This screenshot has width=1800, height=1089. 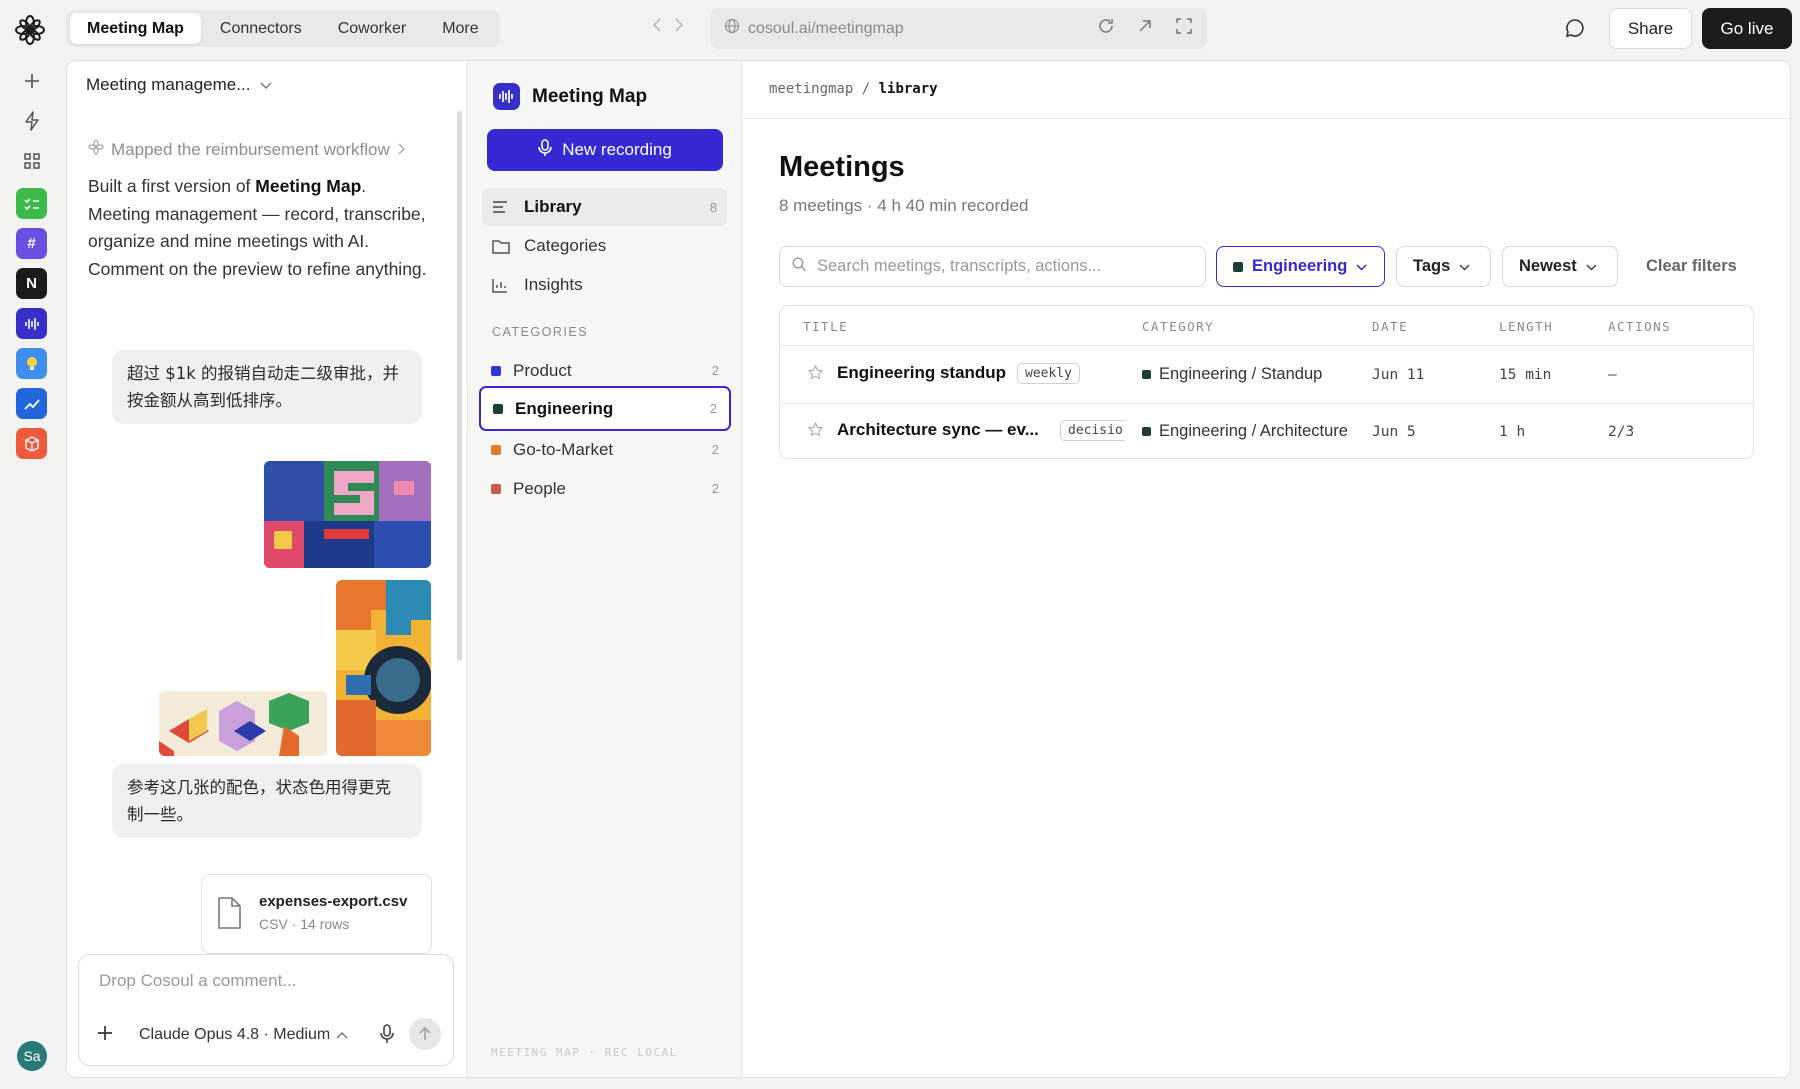 What do you see at coordinates (347, 514) in the screenshot?
I see `reference-image-lego` at bounding box center [347, 514].